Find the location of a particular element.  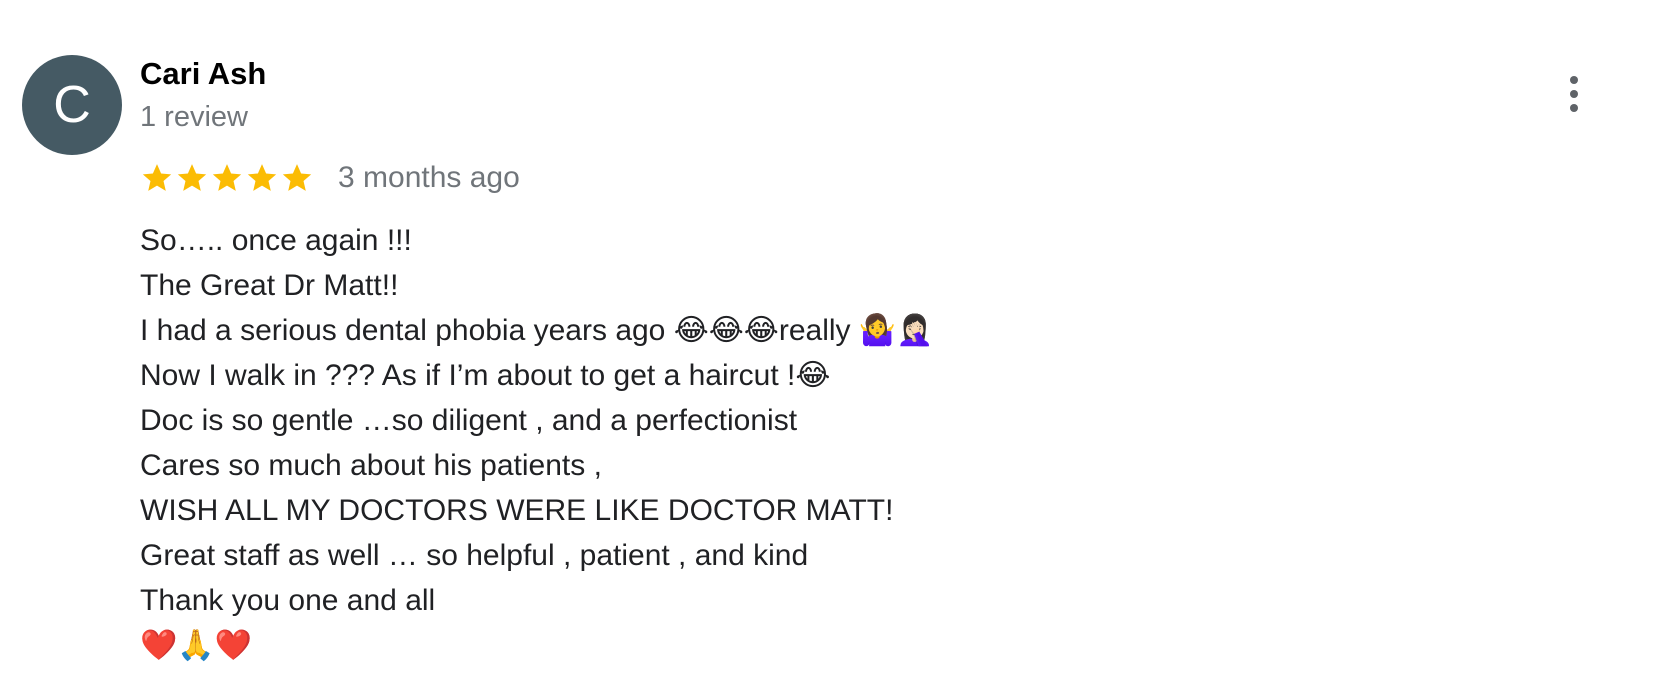

reviewer-info: Cari Ash 1 review is located at coordinates (203, 95).